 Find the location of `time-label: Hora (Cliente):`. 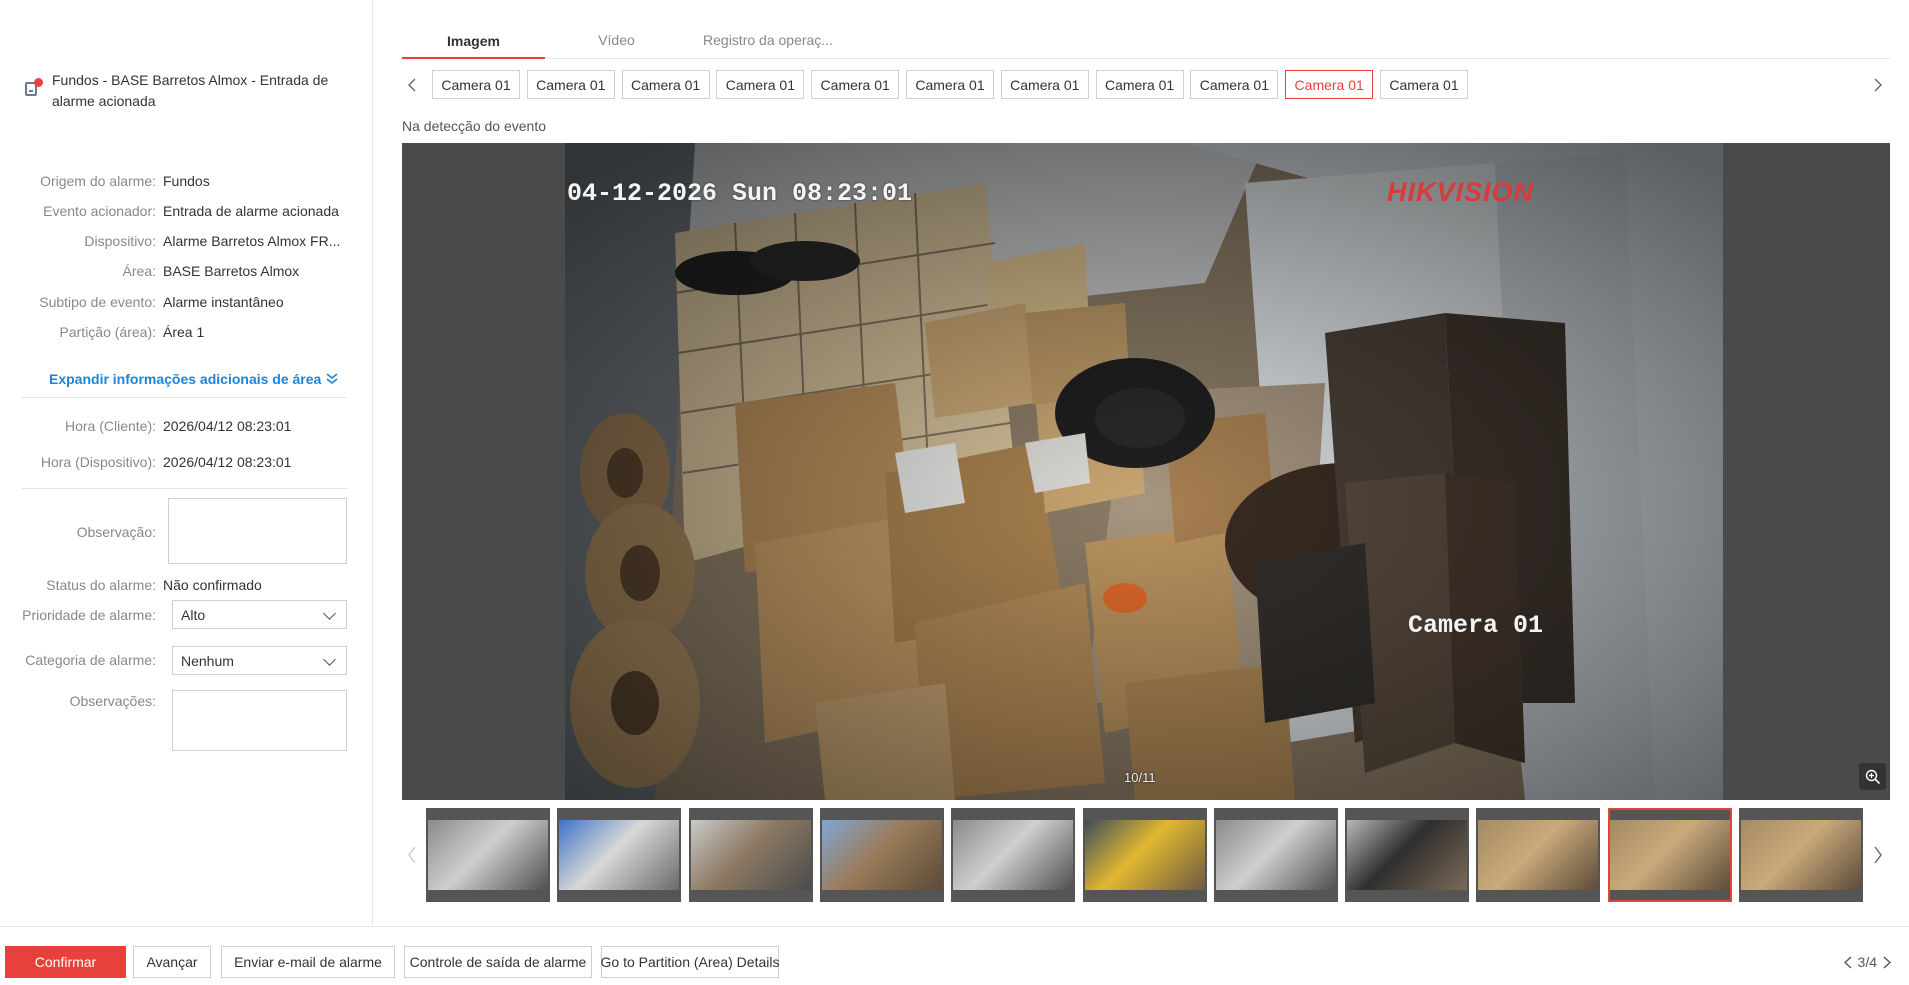

time-label: Hora (Cliente): is located at coordinates (110, 426).